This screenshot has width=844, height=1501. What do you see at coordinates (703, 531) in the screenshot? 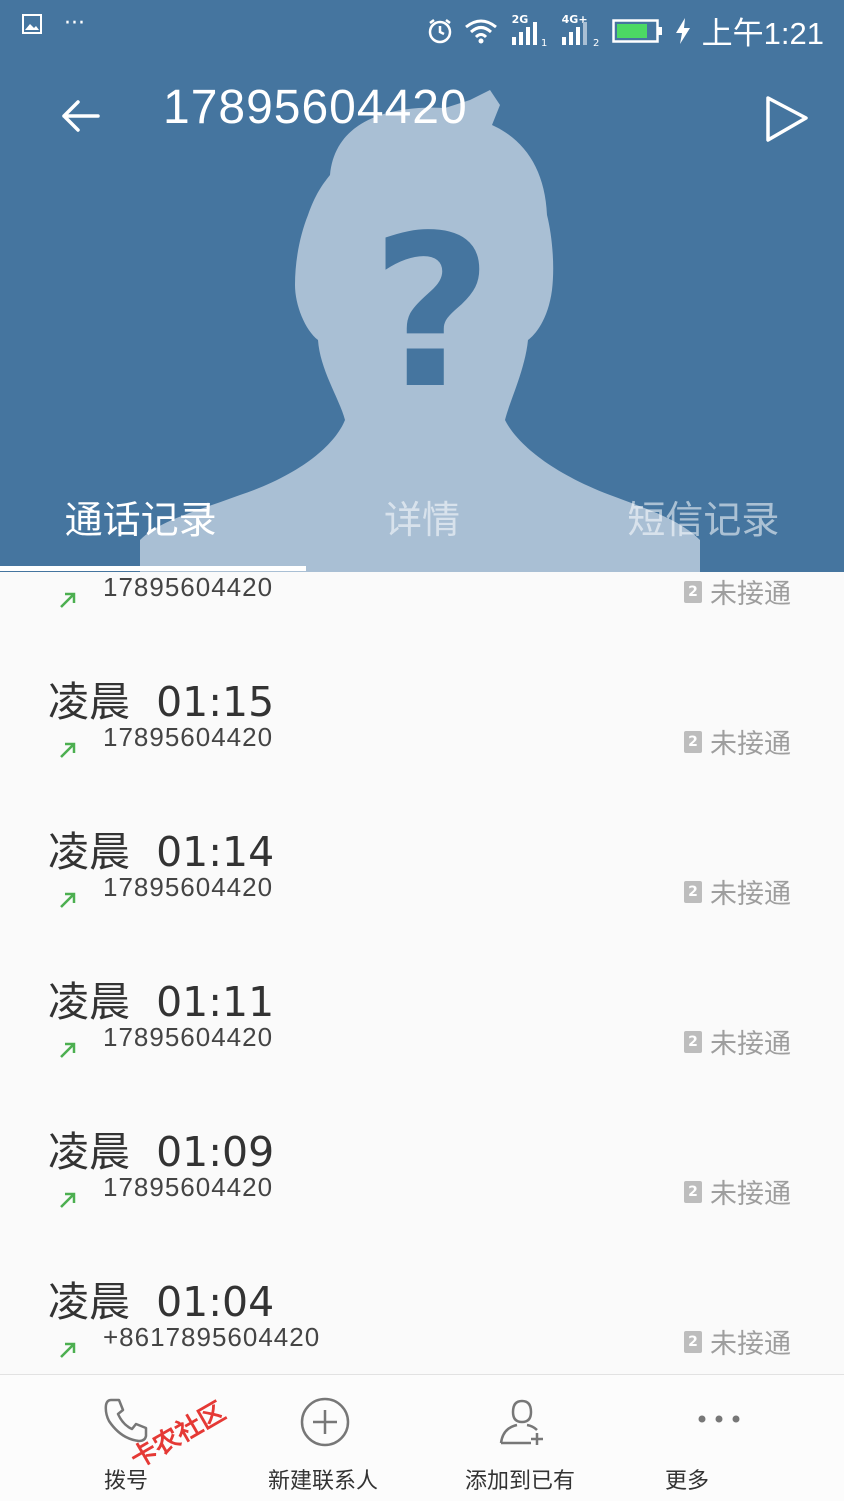
I see `tab-sms-log: 短信记录` at bounding box center [703, 531].